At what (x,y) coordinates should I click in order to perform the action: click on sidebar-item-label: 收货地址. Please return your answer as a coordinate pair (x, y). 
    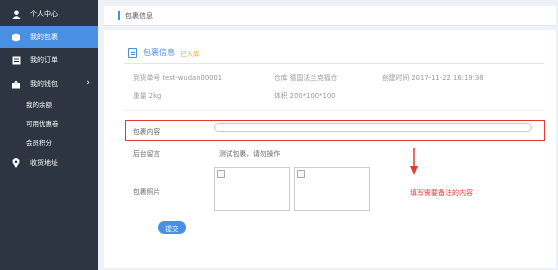
    Looking at the image, I should click on (44, 163).